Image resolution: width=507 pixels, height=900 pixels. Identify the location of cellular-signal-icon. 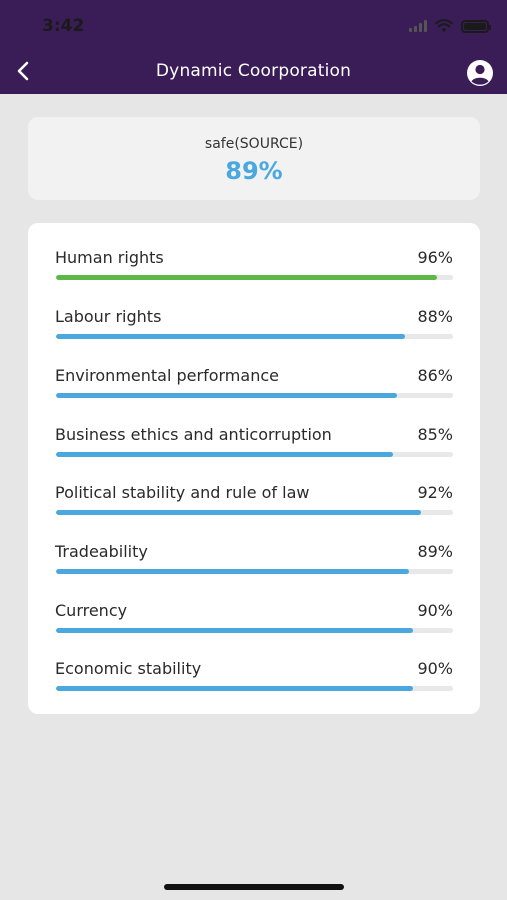
(418, 26).